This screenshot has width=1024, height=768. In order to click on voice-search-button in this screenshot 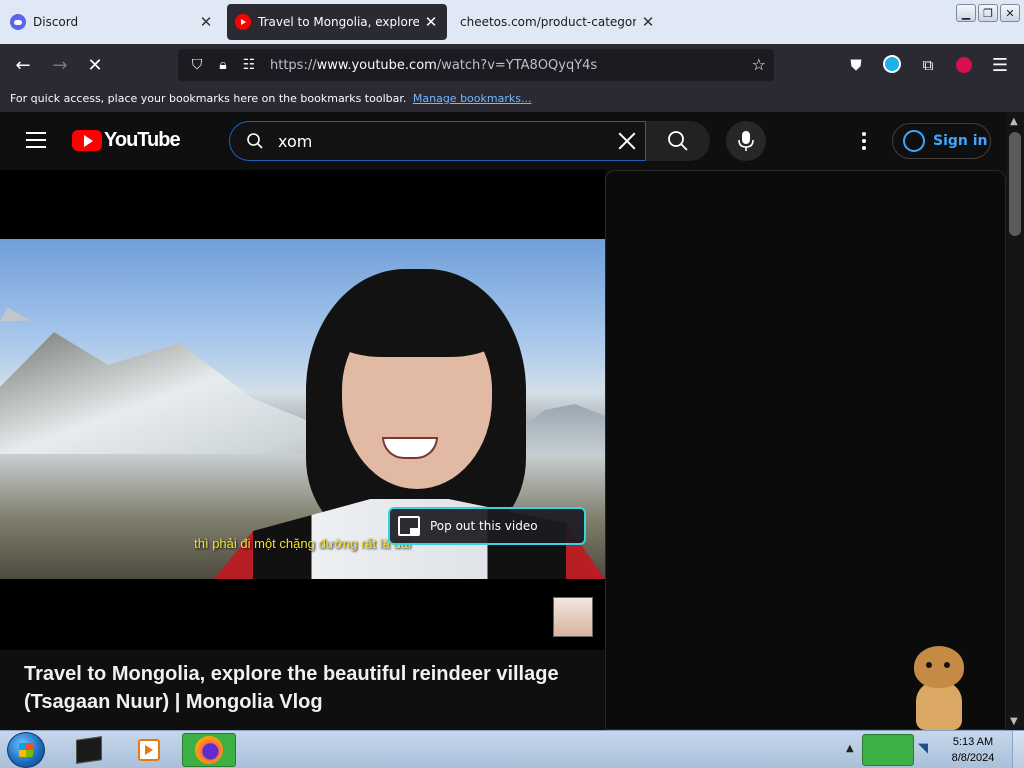, I will do `click(746, 141)`.